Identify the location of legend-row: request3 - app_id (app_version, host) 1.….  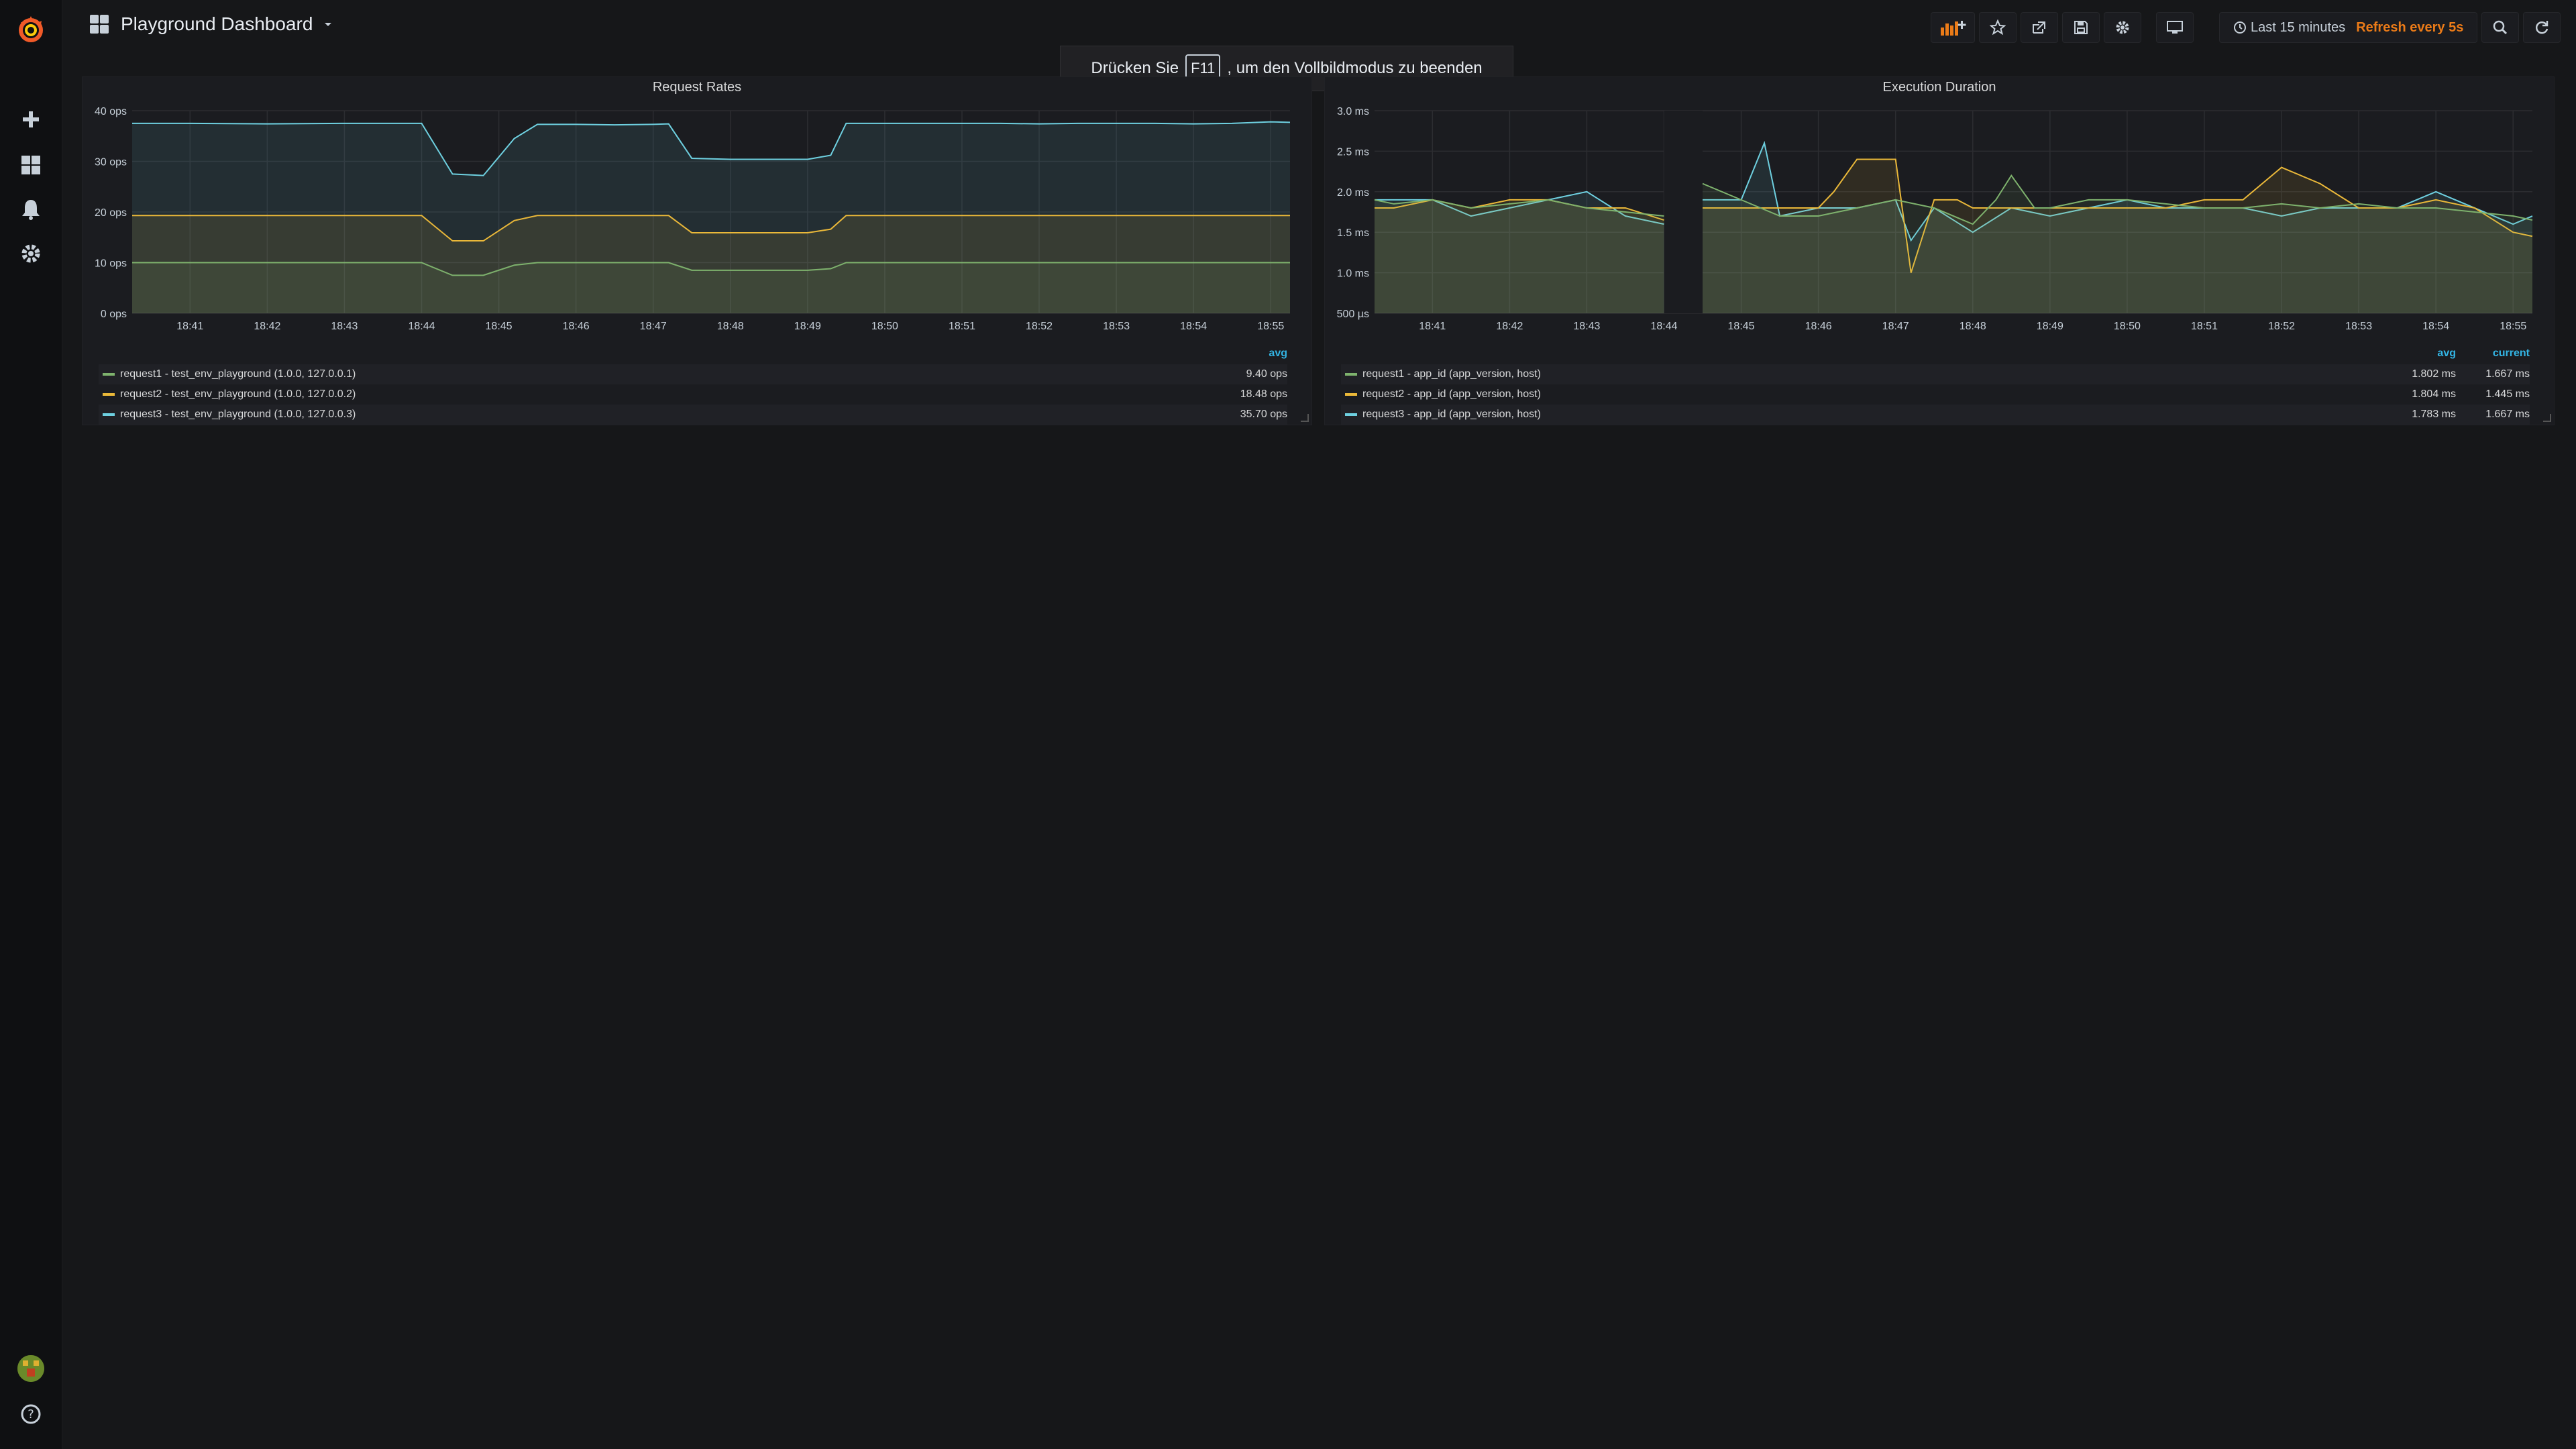
(1935, 415).